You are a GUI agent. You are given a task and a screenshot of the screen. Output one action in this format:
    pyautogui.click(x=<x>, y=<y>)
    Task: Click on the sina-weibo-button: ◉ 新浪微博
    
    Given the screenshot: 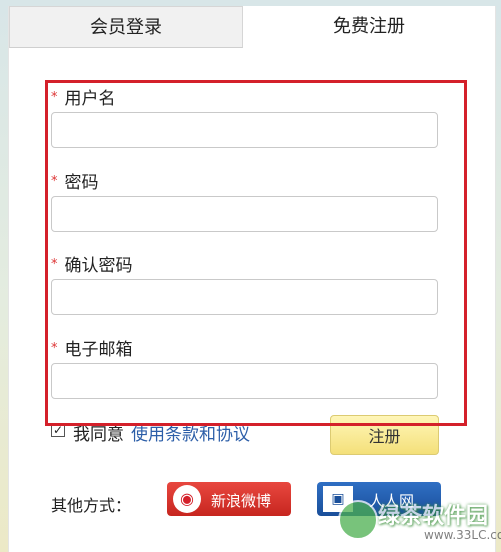 What is the action you would take?
    pyautogui.click(x=229, y=499)
    